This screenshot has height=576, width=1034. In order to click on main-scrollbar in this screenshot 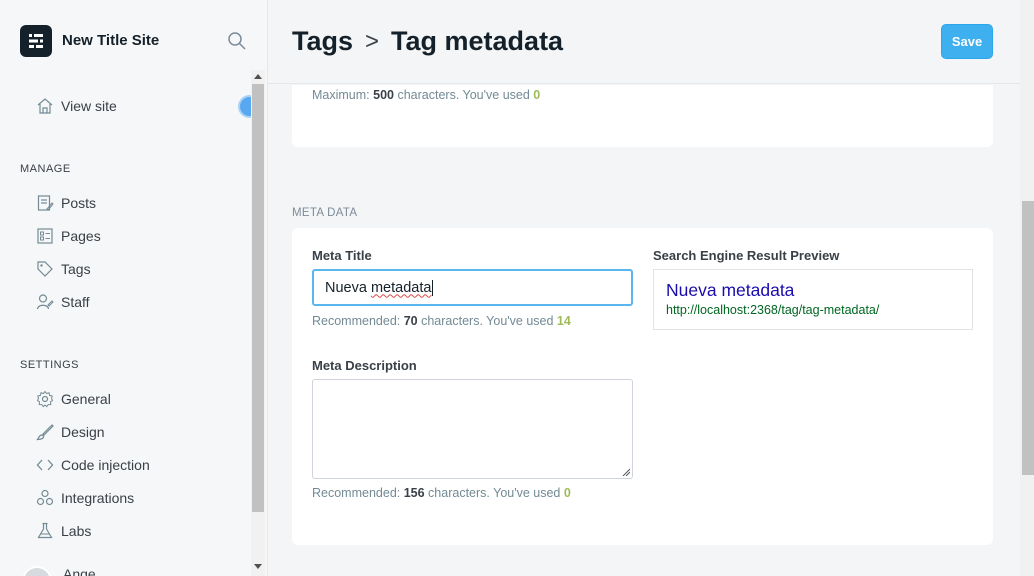, I will do `click(1027, 288)`.